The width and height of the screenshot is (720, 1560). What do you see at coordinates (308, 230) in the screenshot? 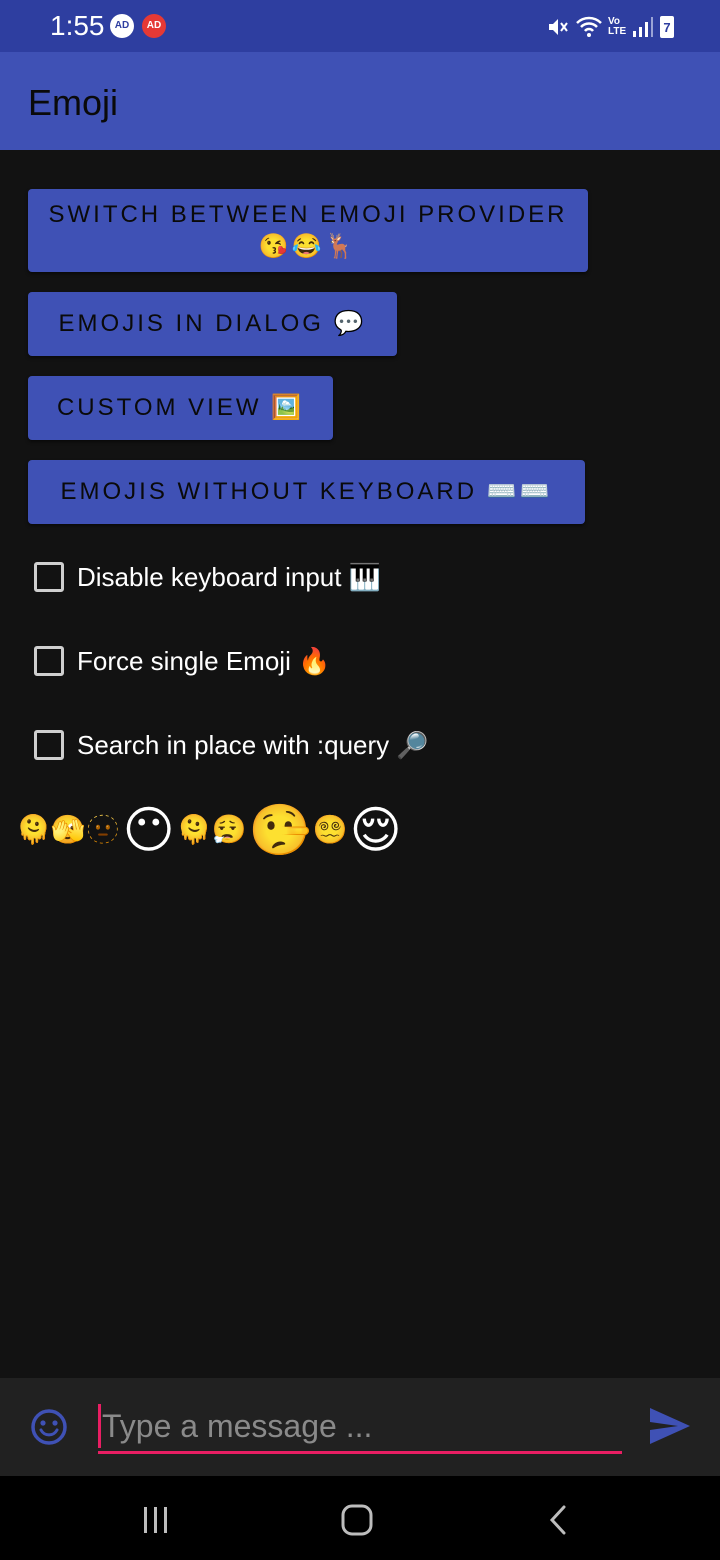
I see `switch-emoji-provider-button: SWITCH BETWEEN EMOJI PROVIDER 😘😂🦌` at bounding box center [308, 230].